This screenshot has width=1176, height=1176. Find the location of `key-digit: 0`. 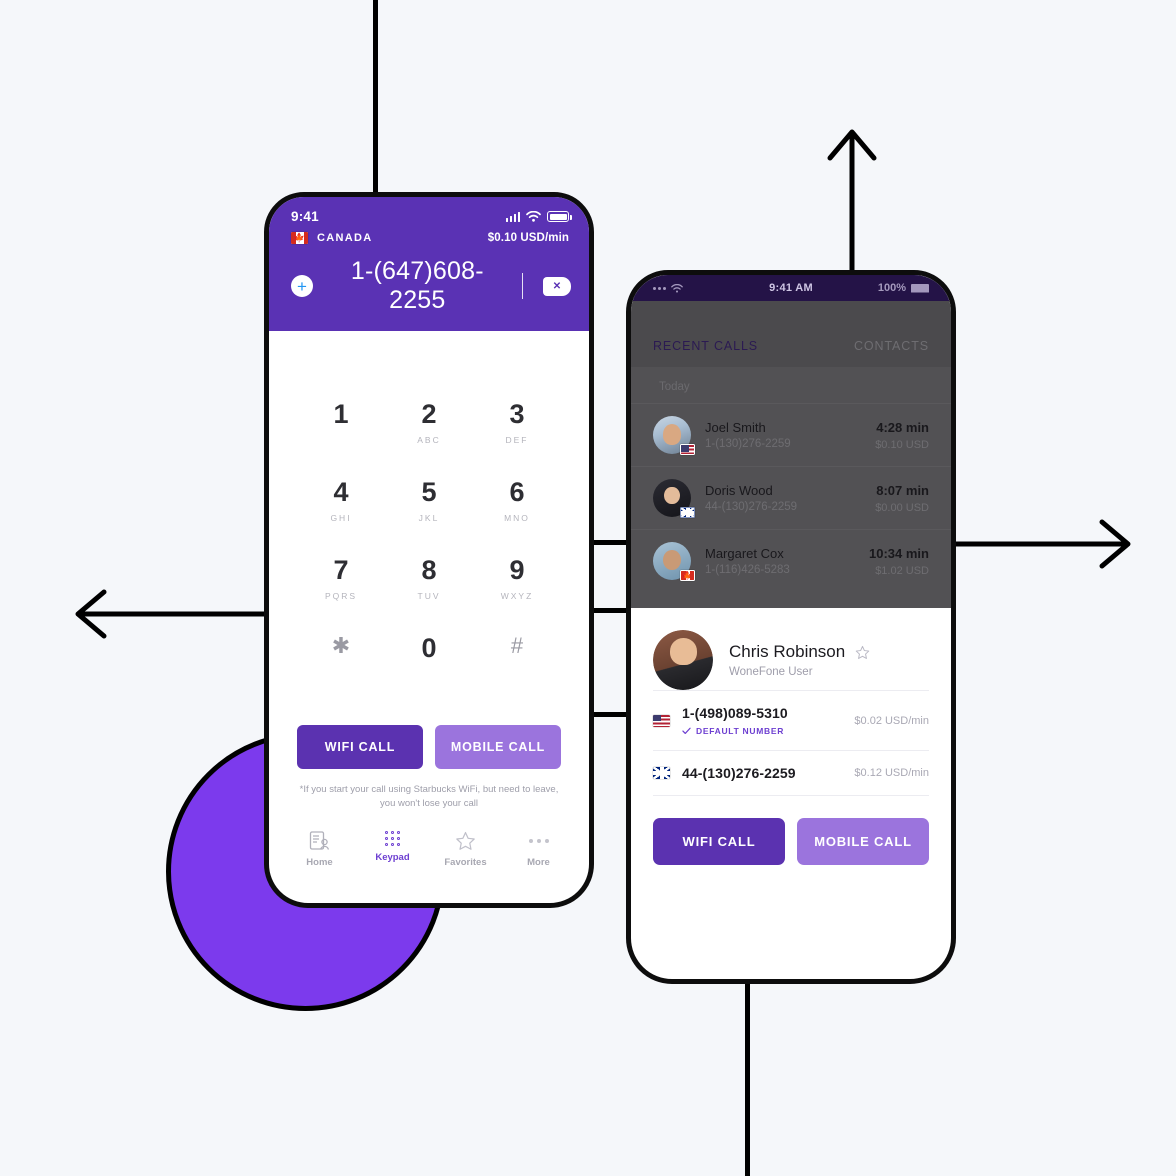

key-digit: 0 is located at coordinates (429, 648).